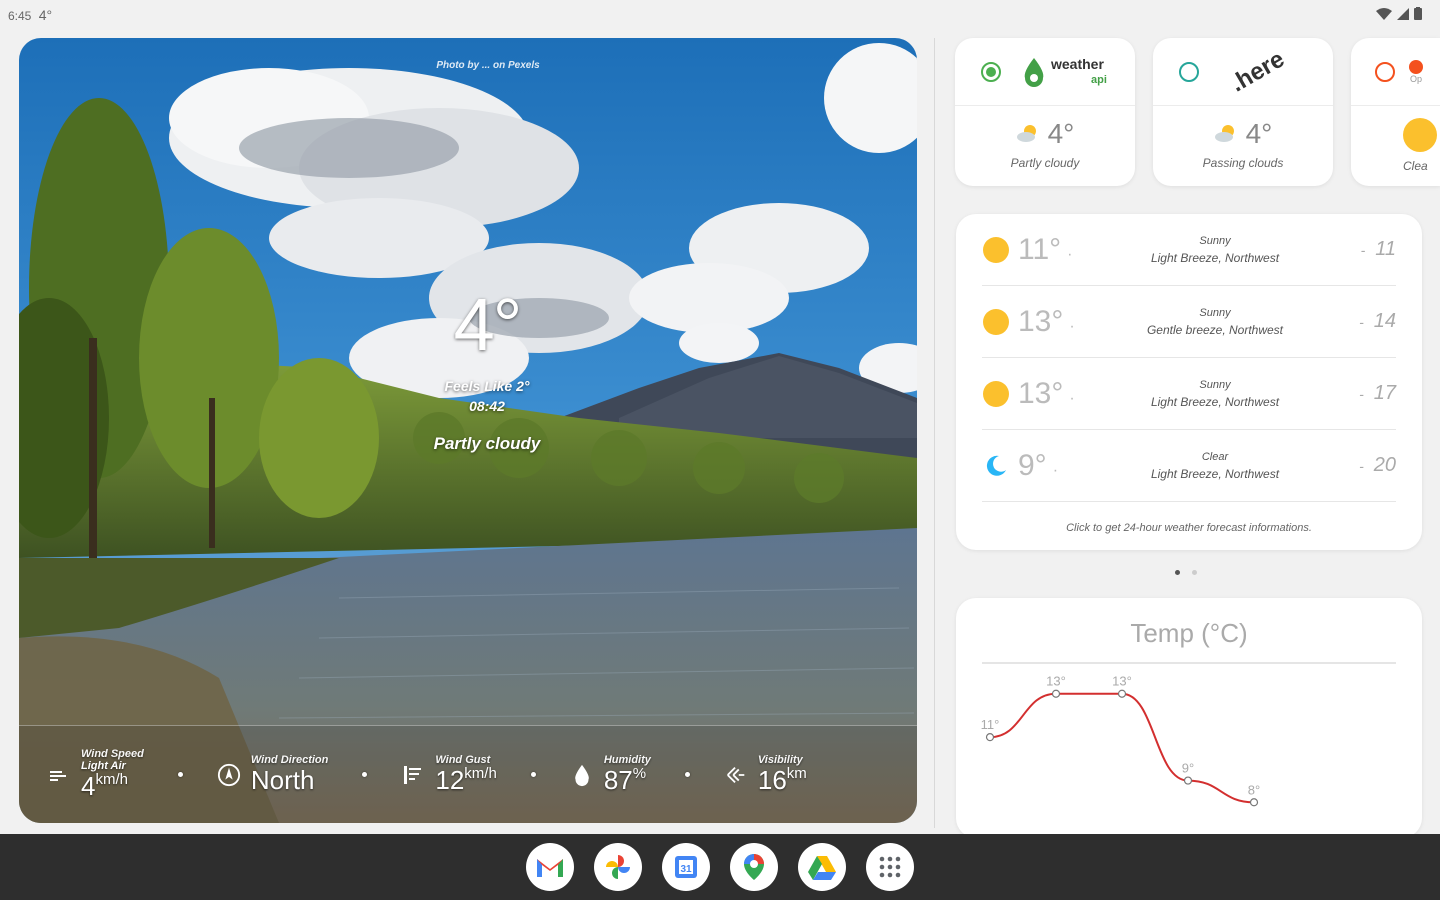 Image resolution: width=1440 pixels, height=900 pixels. Describe the element at coordinates (625, 780) in the screenshot. I see `metric-value: 87%` at that location.